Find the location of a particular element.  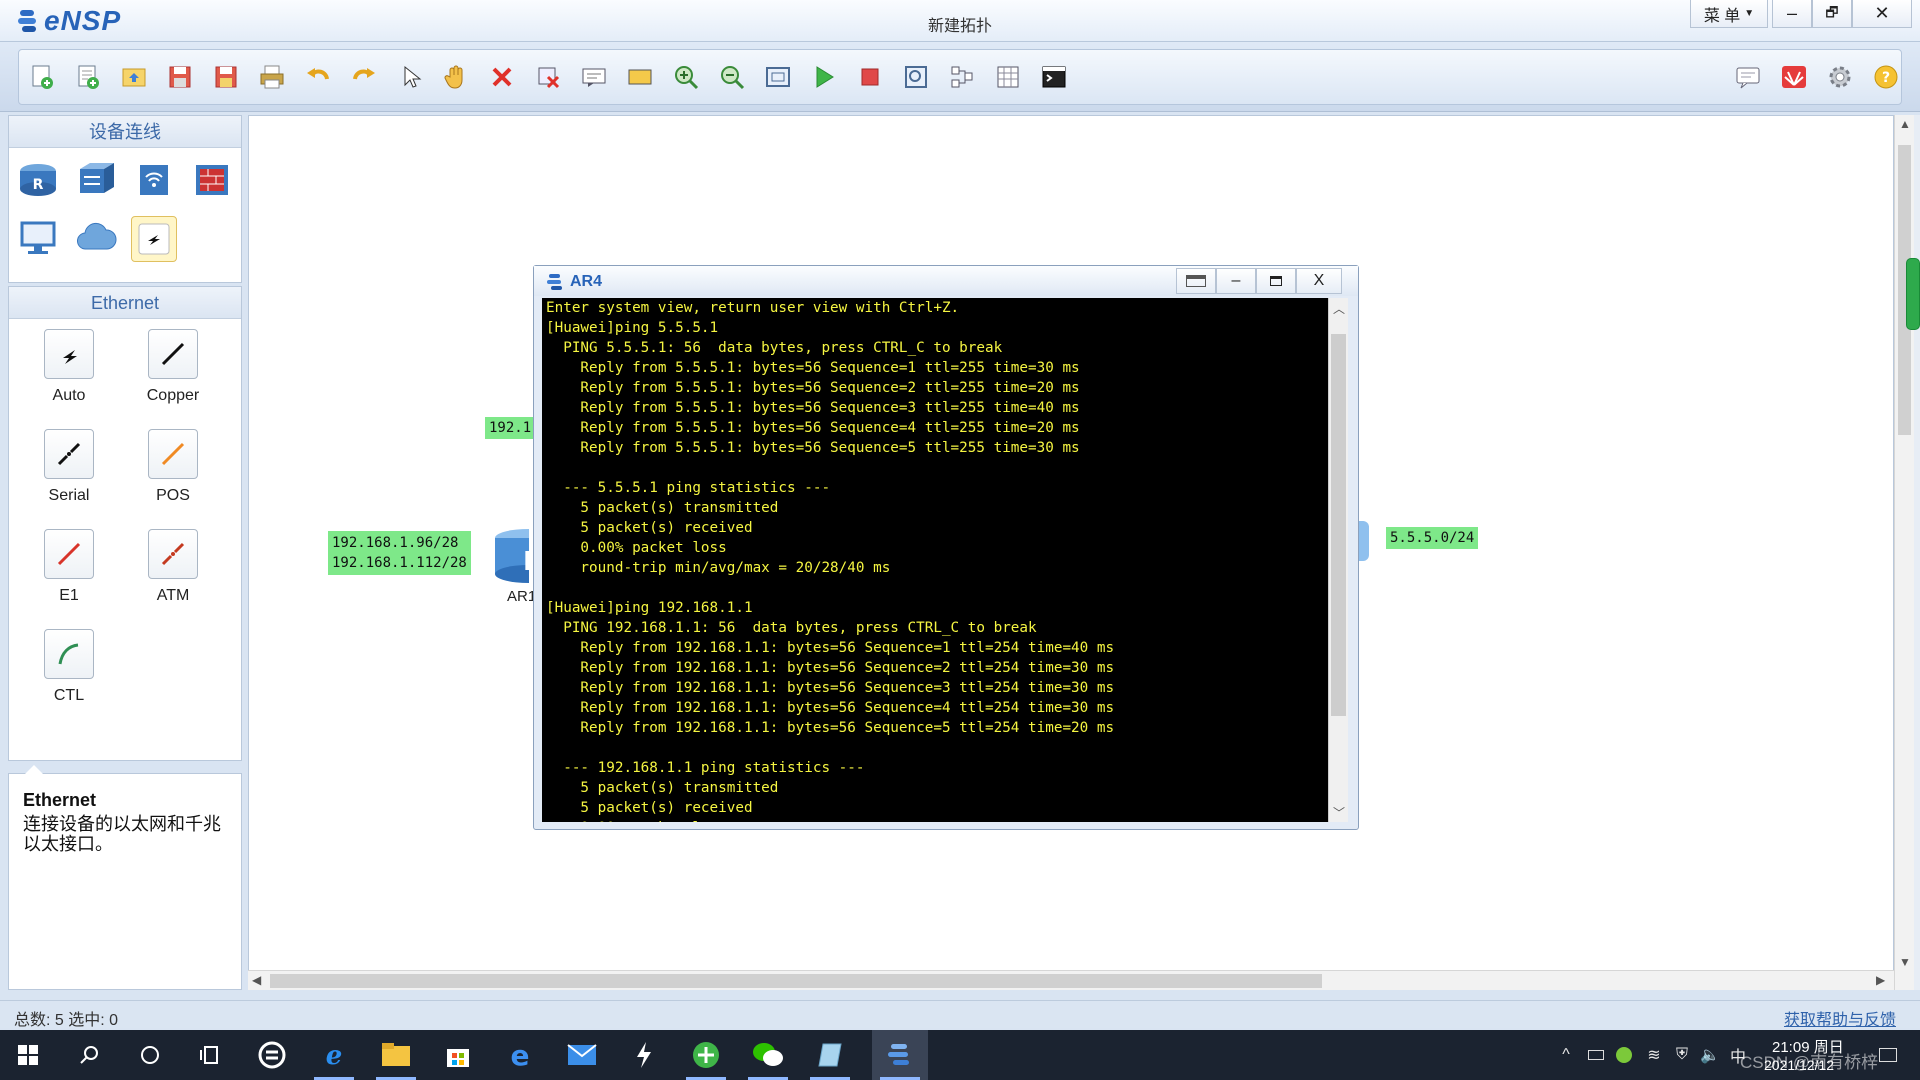

mail-icon is located at coordinates (582, 1055).